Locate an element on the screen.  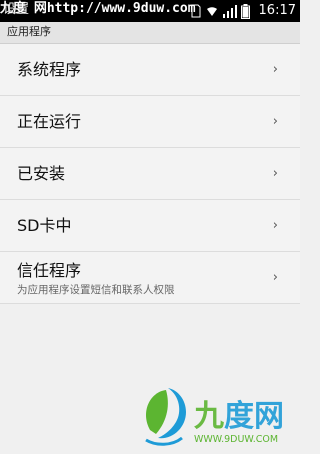
battery-icon is located at coordinates (245, 11).